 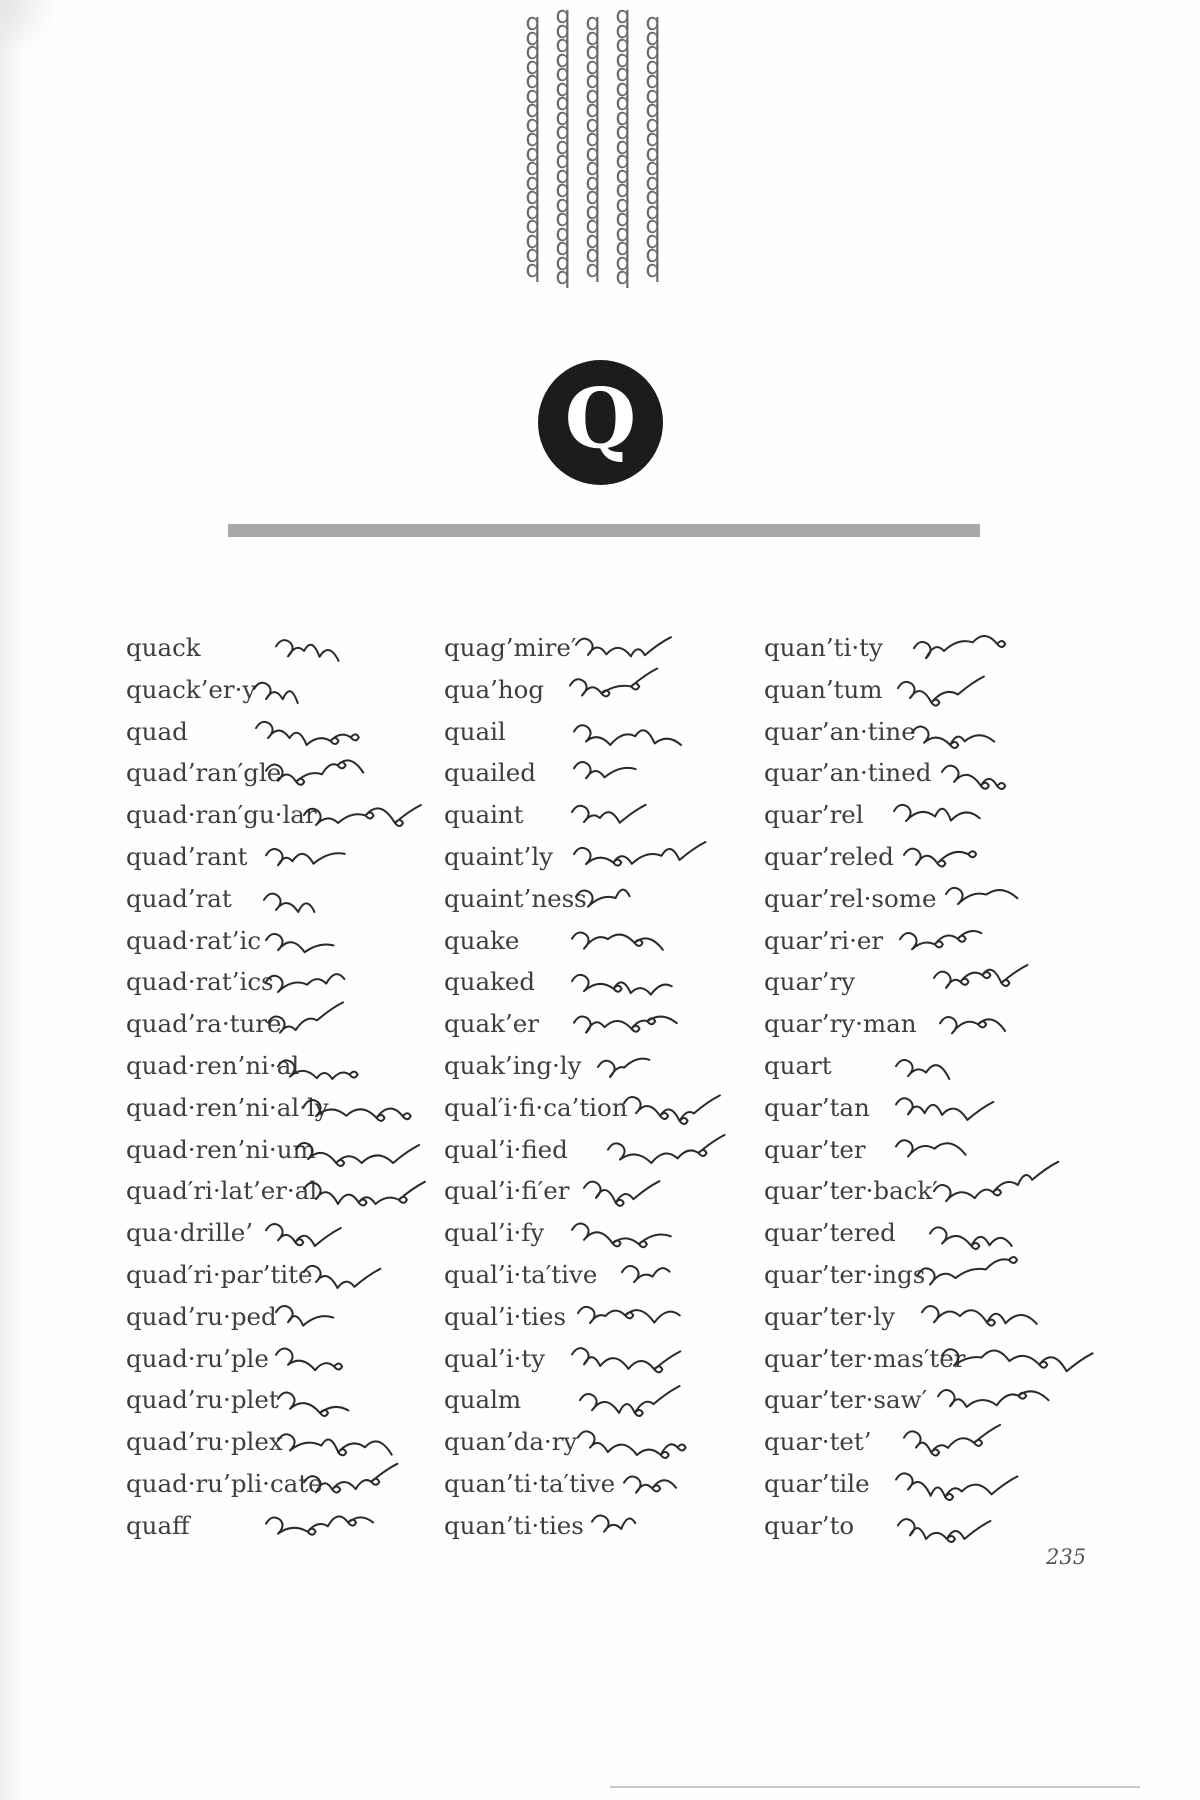 I want to click on entry-word: qual′i·fi·ca’tion, so click(x=536, y=1107).